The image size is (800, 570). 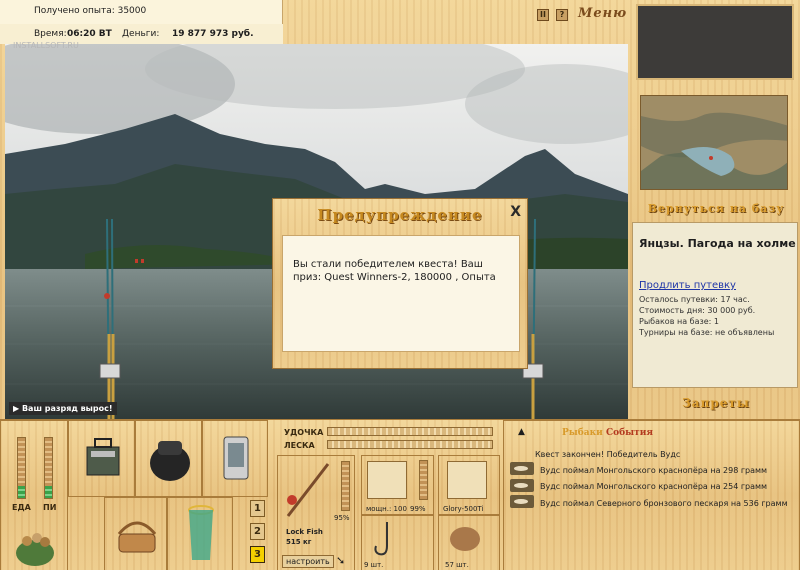 What do you see at coordinates (694, 299) in the screenshot?
I see `trip-remaining: Осталось путевки: 17 час.` at bounding box center [694, 299].